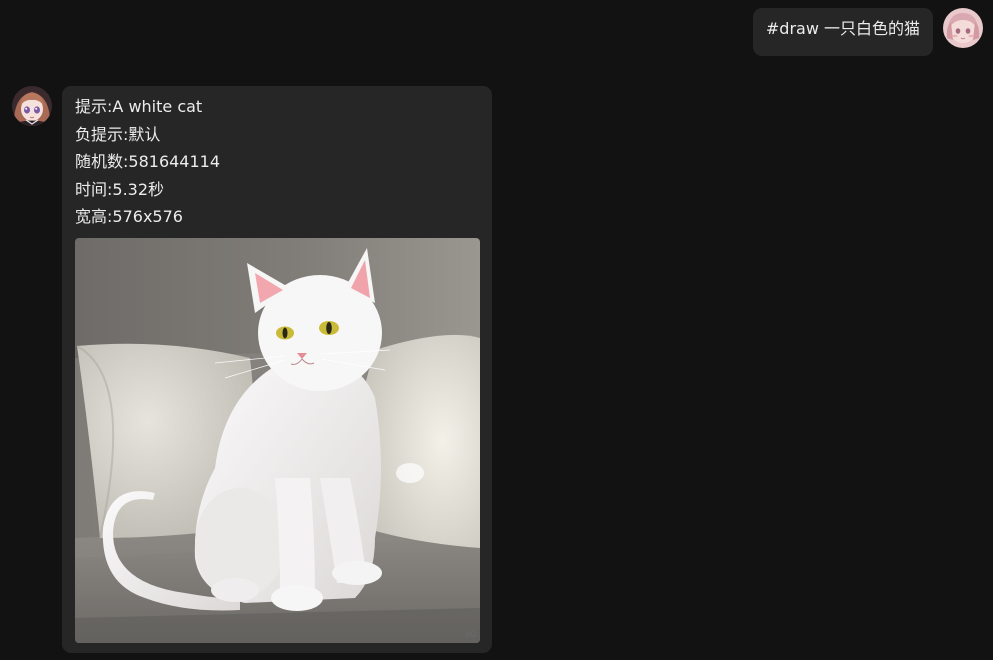 This screenshot has width=993, height=660. I want to click on prompt-value: A white cat, so click(157, 106).